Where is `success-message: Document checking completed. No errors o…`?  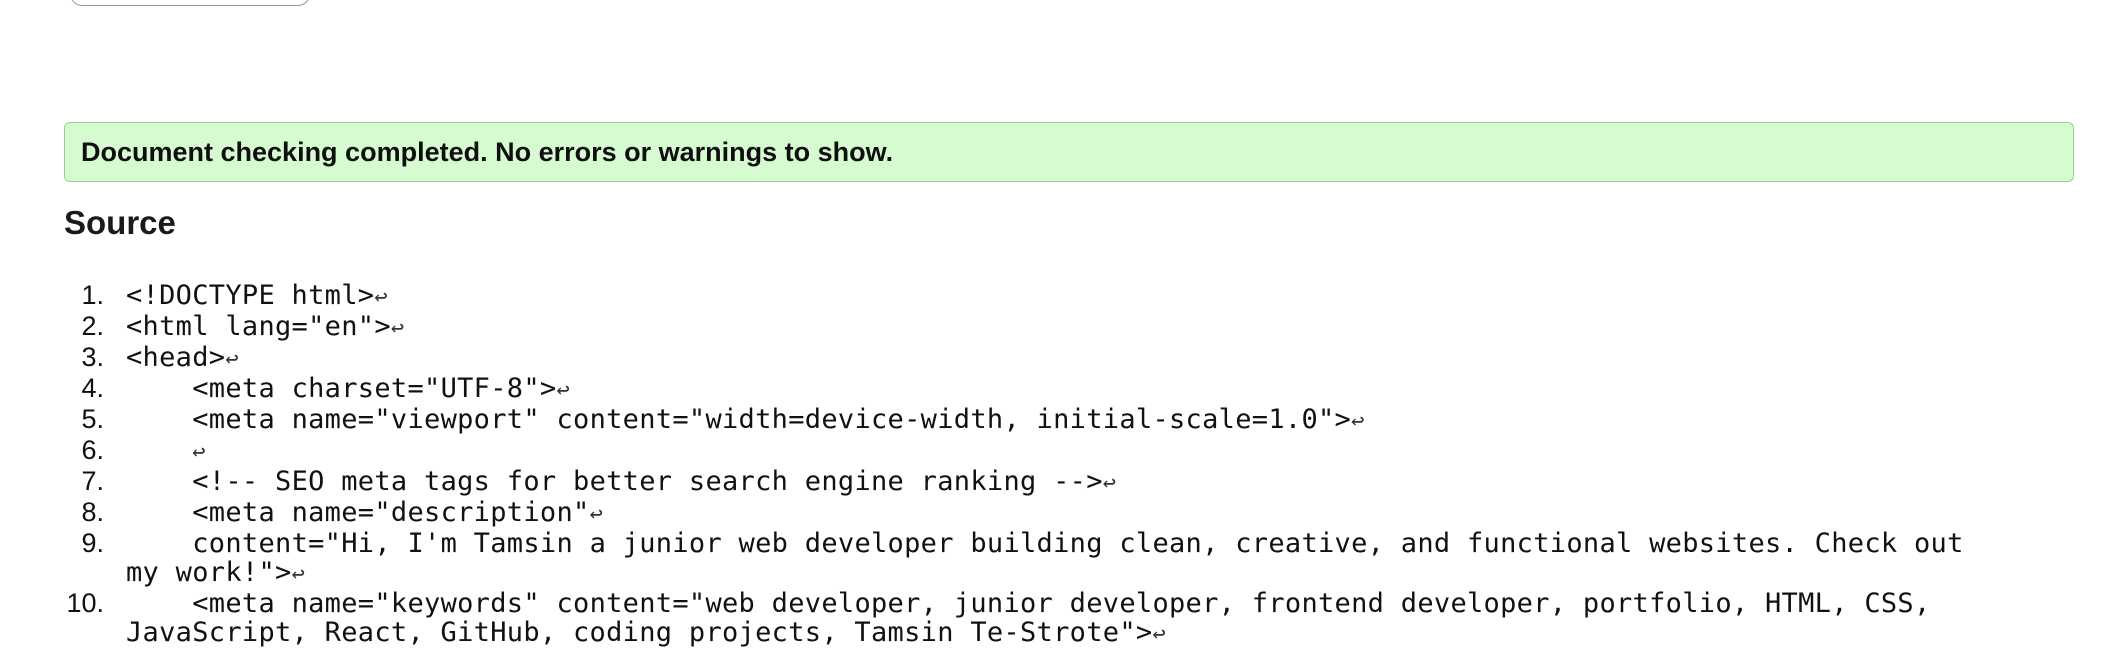
success-message: Document checking completed. No errors o… is located at coordinates (487, 151).